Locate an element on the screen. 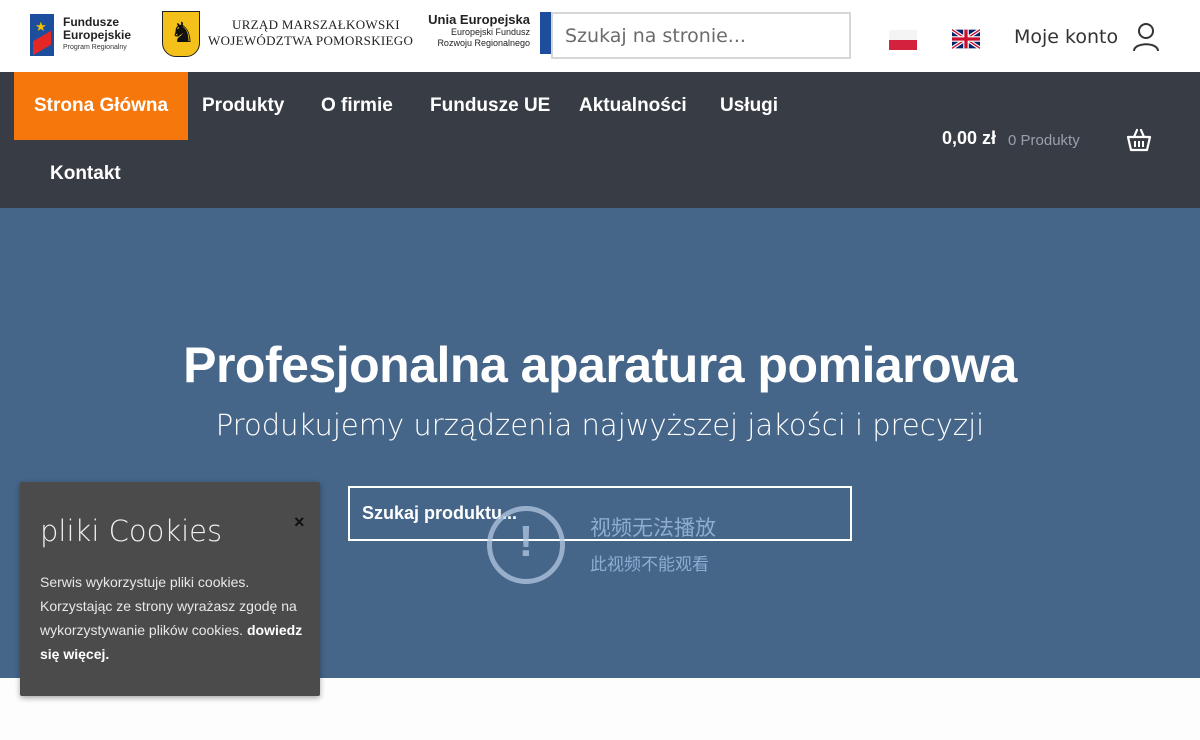 The width and height of the screenshot is (1200, 740). nav-item-news: Aktualności is located at coordinates (633, 106).